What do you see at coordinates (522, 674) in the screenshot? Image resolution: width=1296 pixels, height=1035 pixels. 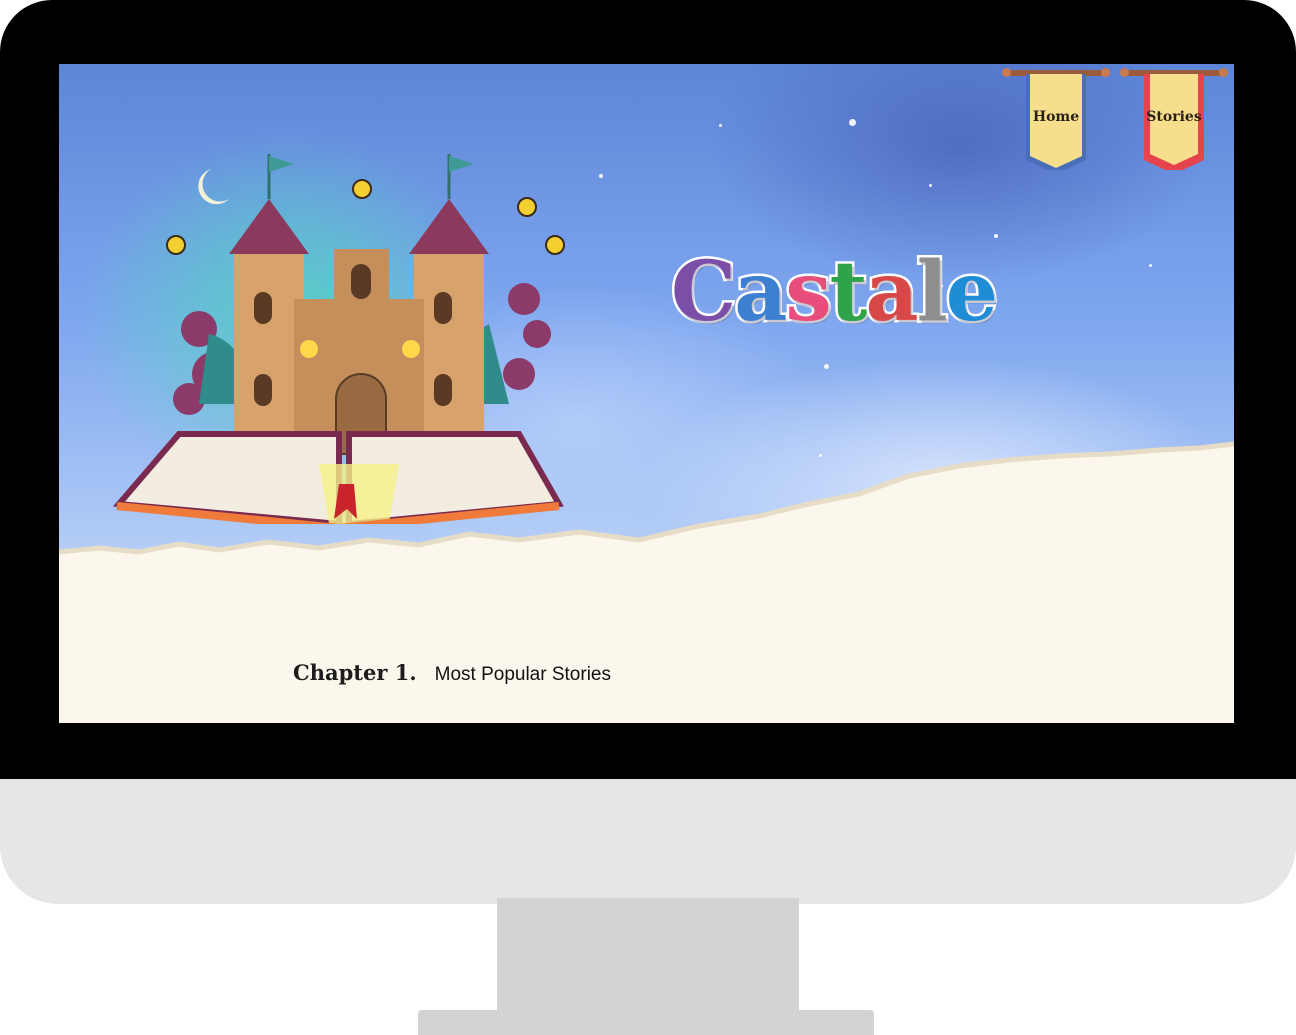 I see `chapter-title: Most Popular Stories` at bounding box center [522, 674].